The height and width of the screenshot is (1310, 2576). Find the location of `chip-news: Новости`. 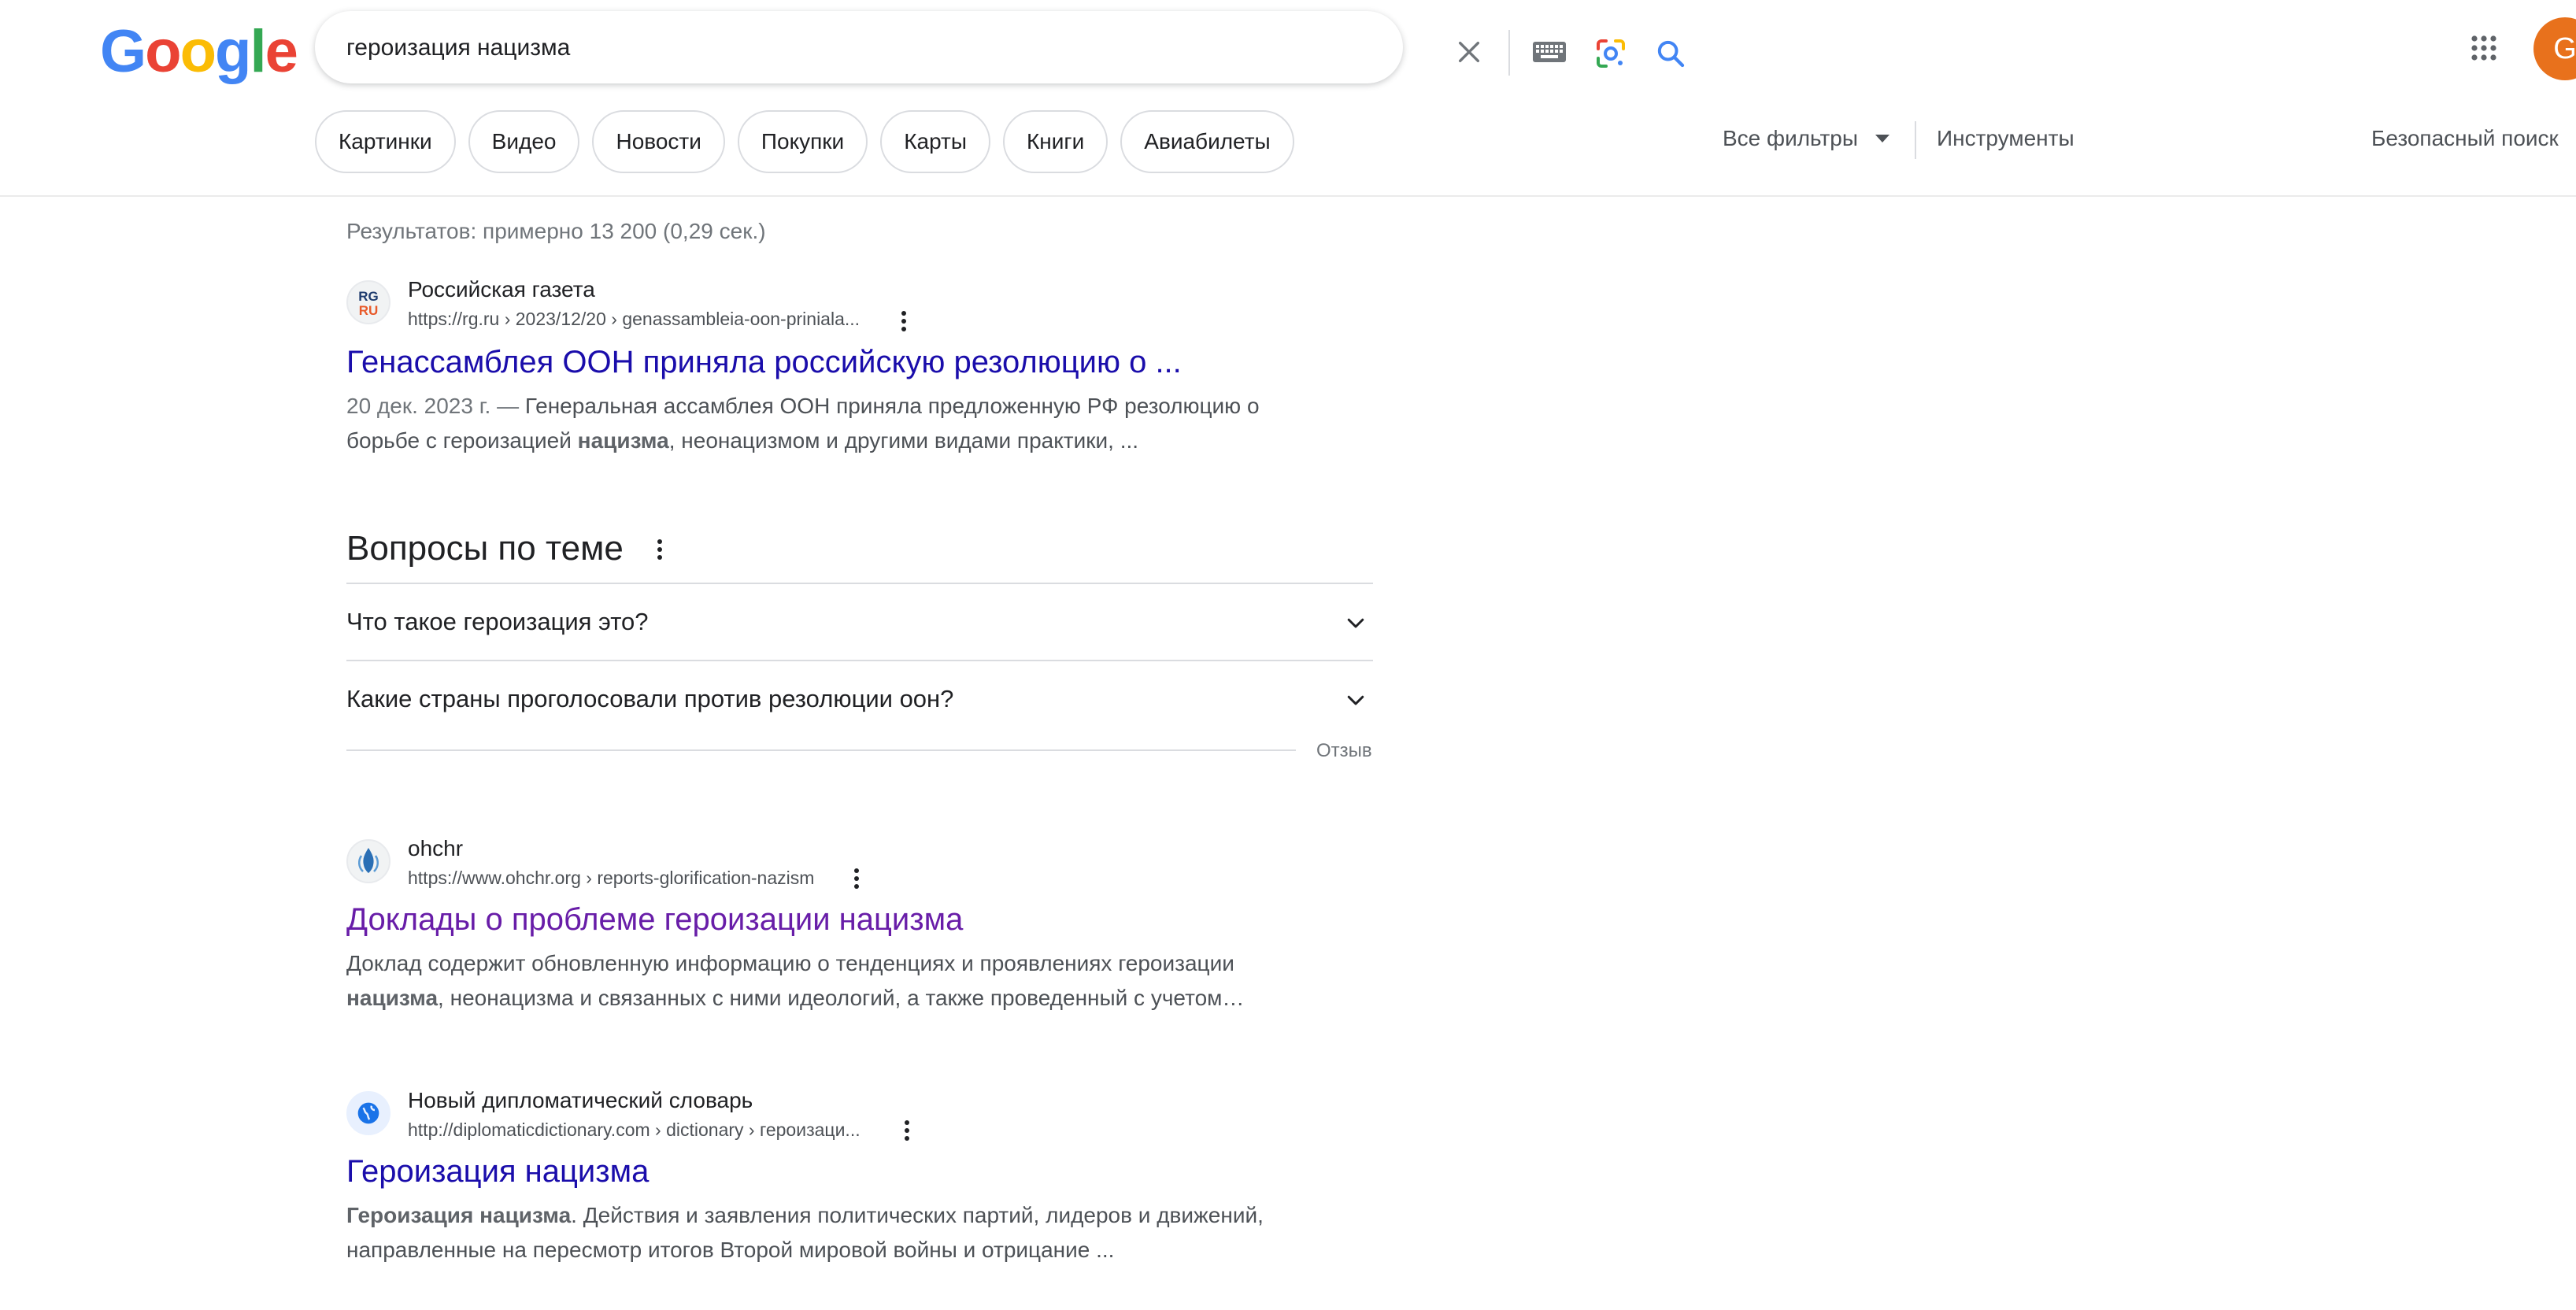

chip-news: Новости is located at coordinates (658, 142).